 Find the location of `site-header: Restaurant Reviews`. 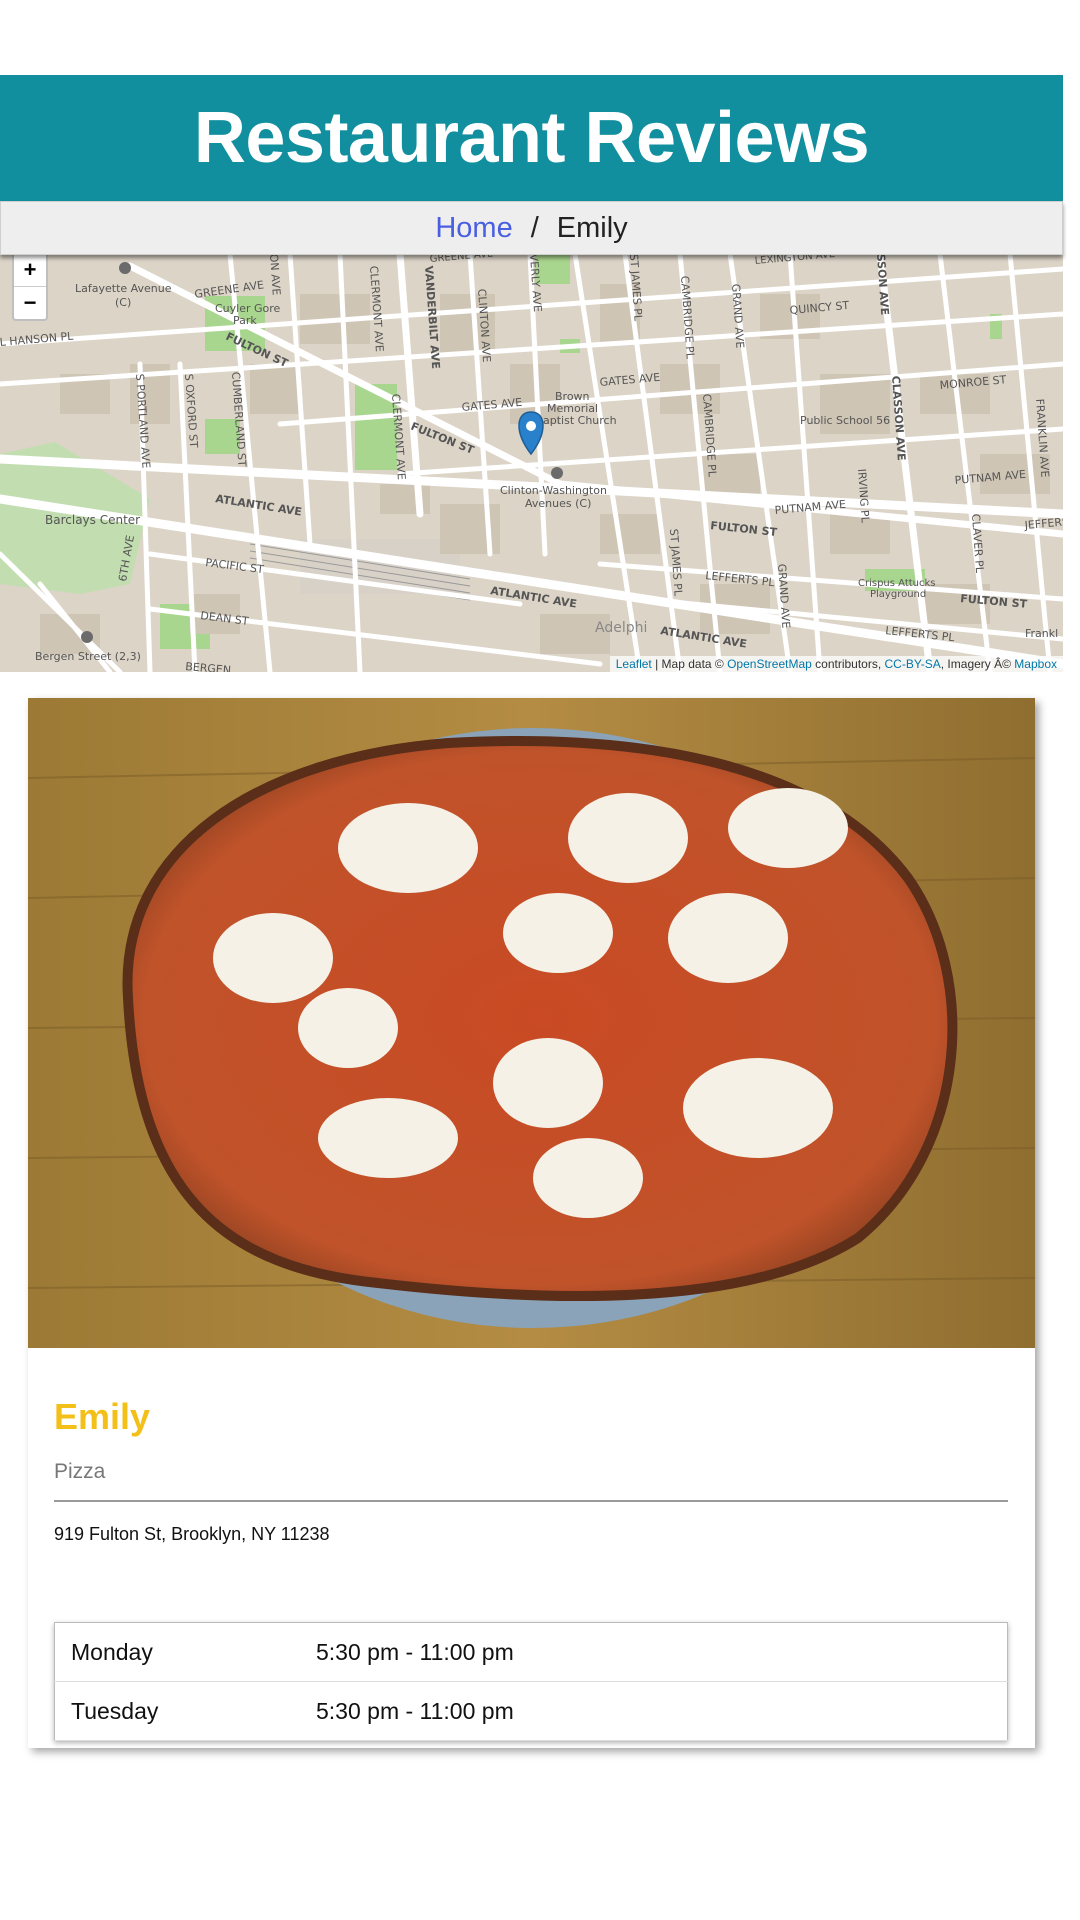

site-header: Restaurant Reviews is located at coordinates (531, 138).